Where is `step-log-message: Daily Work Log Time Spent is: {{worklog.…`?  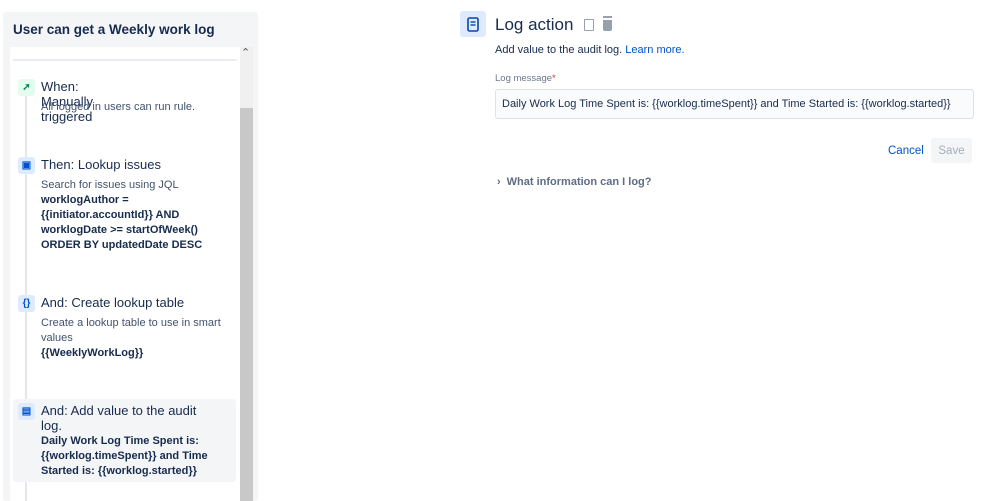
step-log-message: Daily Work Log Time Spent is: {{worklog.… is located at coordinates (124, 456).